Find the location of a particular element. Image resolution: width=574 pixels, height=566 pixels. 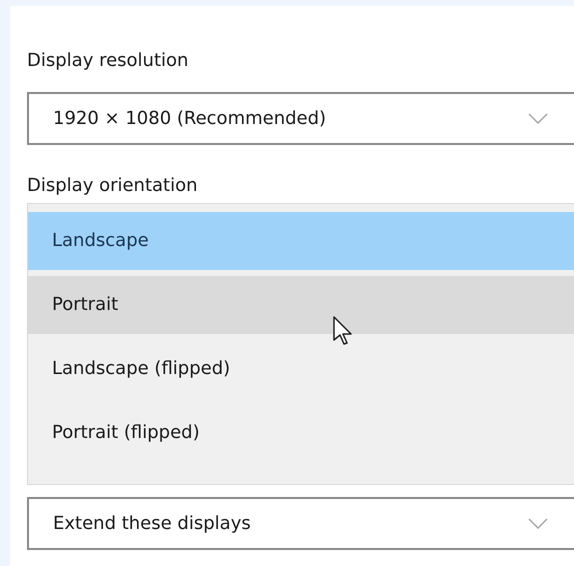

field-label: Display orientation is located at coordinates (113, 186).